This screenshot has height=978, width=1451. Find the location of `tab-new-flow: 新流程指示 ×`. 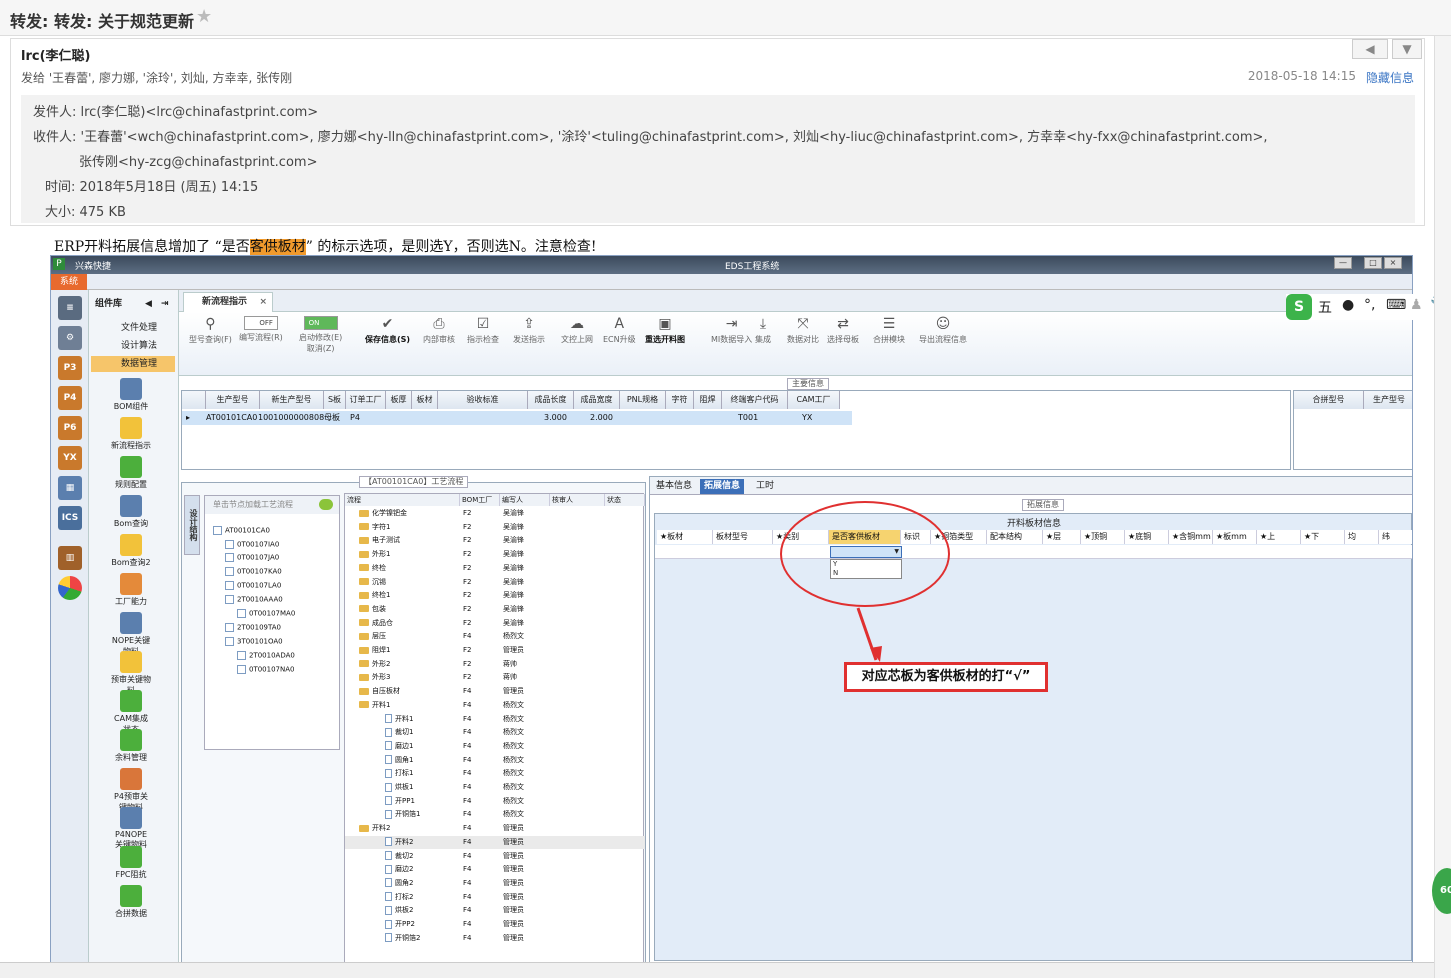

tab-new-flow: 新流程指示 × is located at coordinates (228, 302).